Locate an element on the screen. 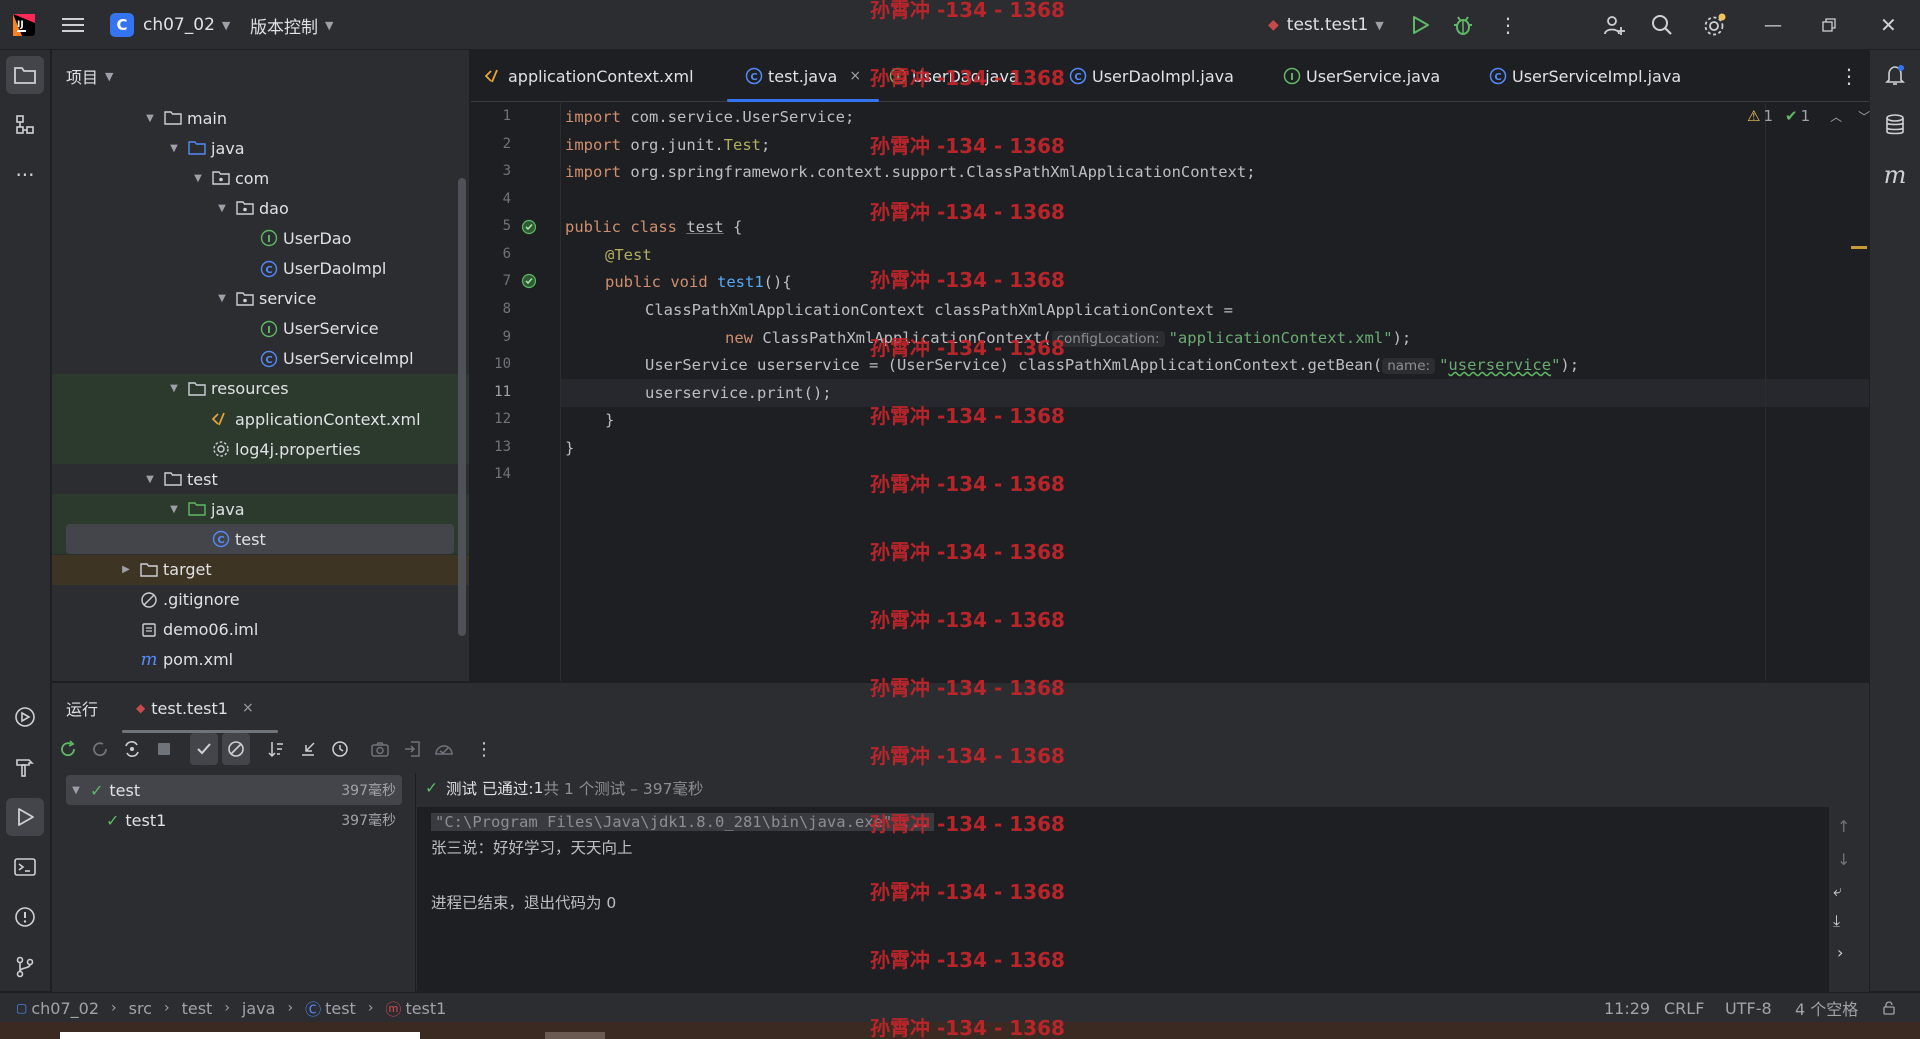  soft-wrap-icon: ⤶ is located at coordinates (1837, 891).